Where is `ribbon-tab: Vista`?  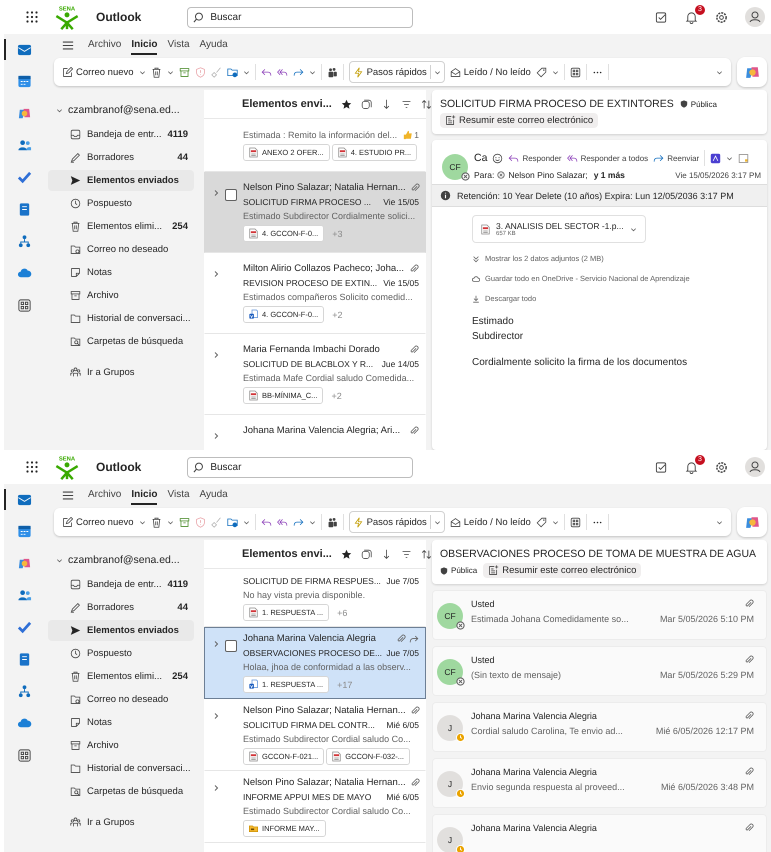 ribbon-tab: Vista is located at coordinates (178, 495).